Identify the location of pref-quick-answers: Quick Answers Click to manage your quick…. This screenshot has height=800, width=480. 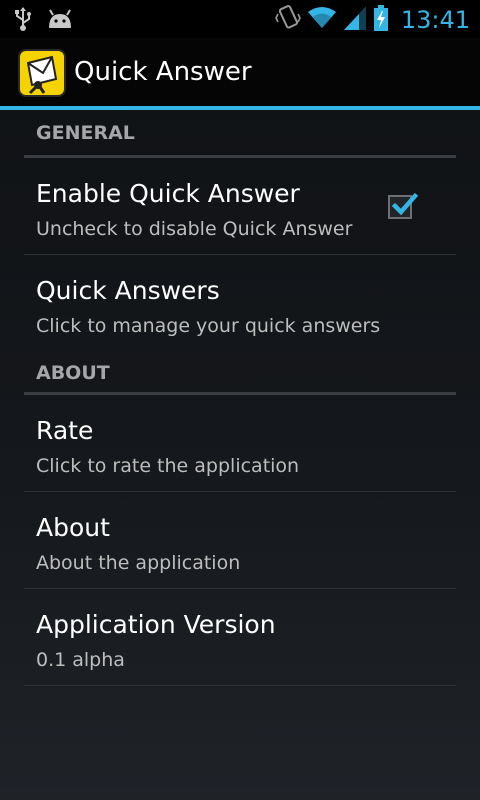
(240, 303).